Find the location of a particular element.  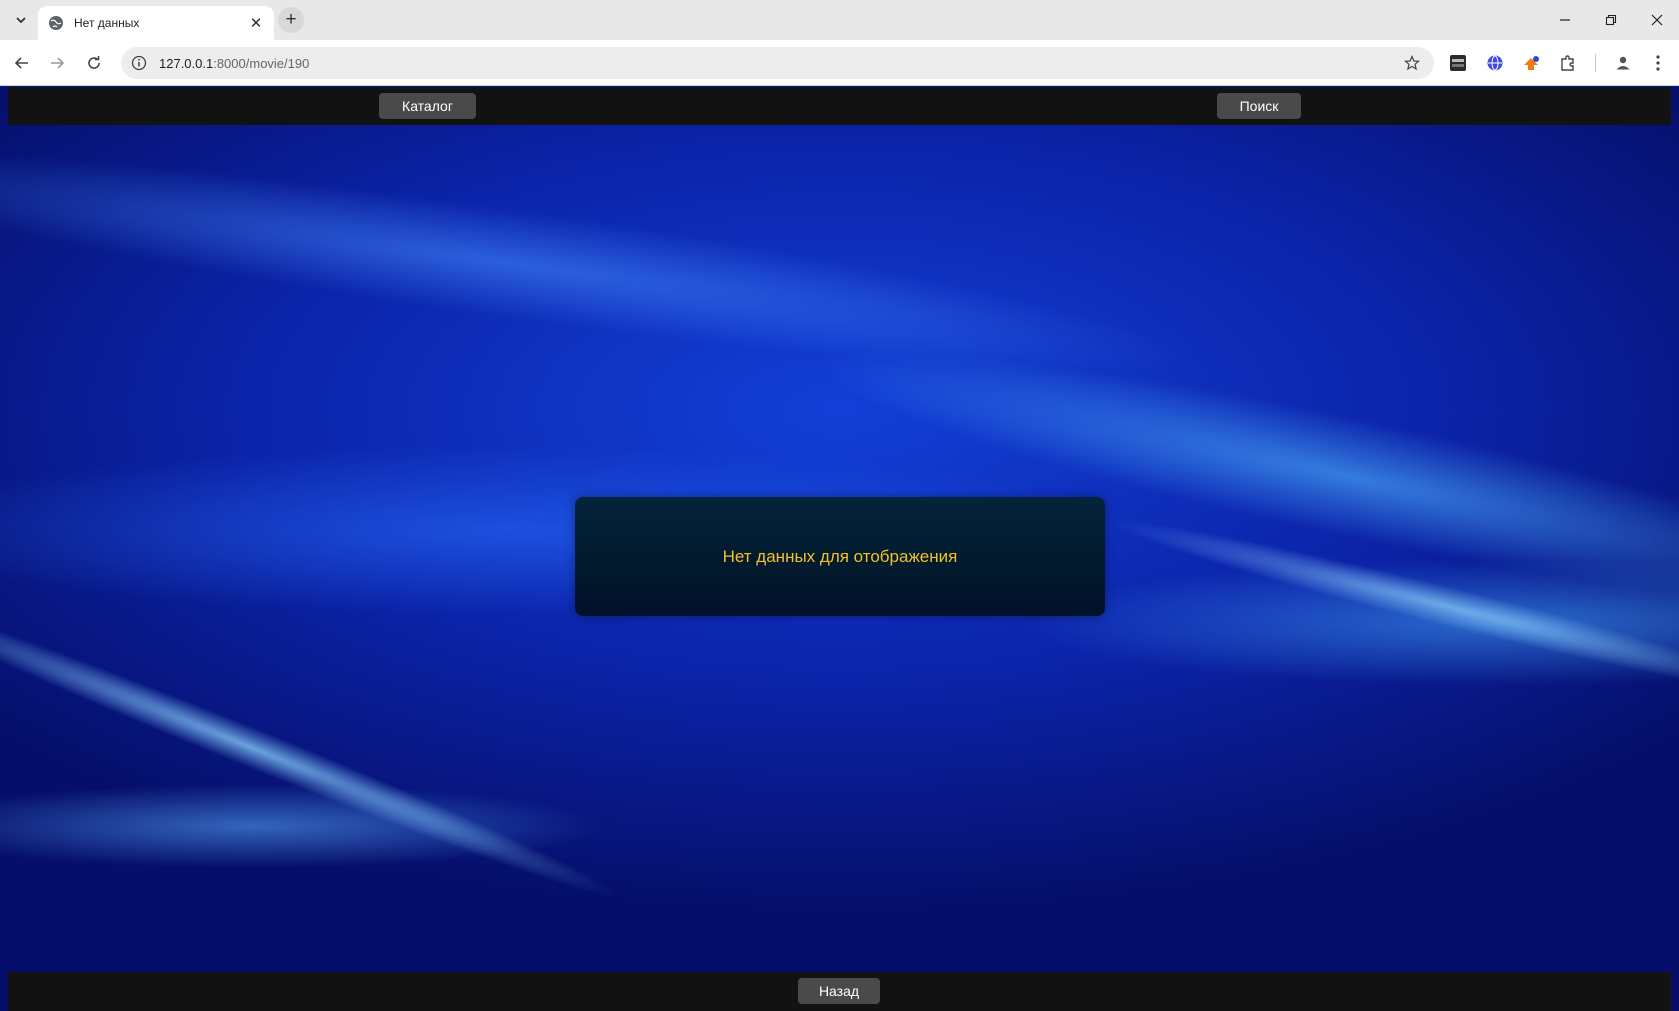

cai-extension-button is located at coordinates (1458, 63).